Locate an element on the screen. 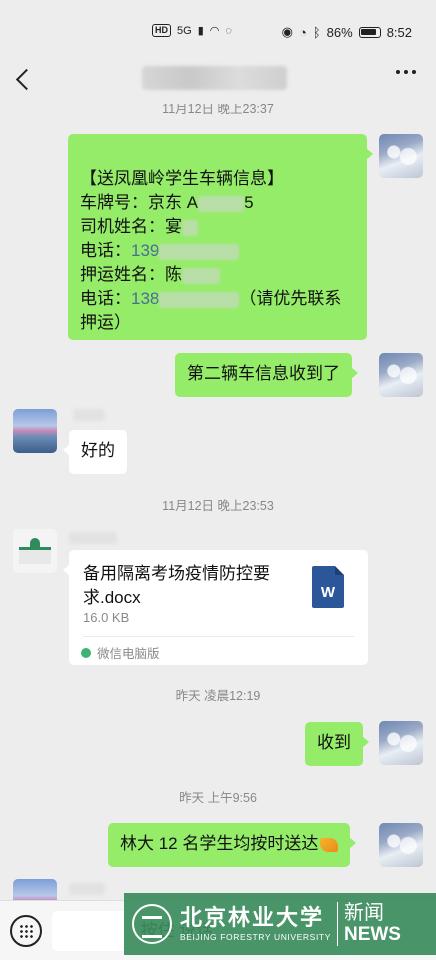 This screenshot has height=960, width=436. bluetooth-icon: ᛒ is located at coordinates (316, 32).